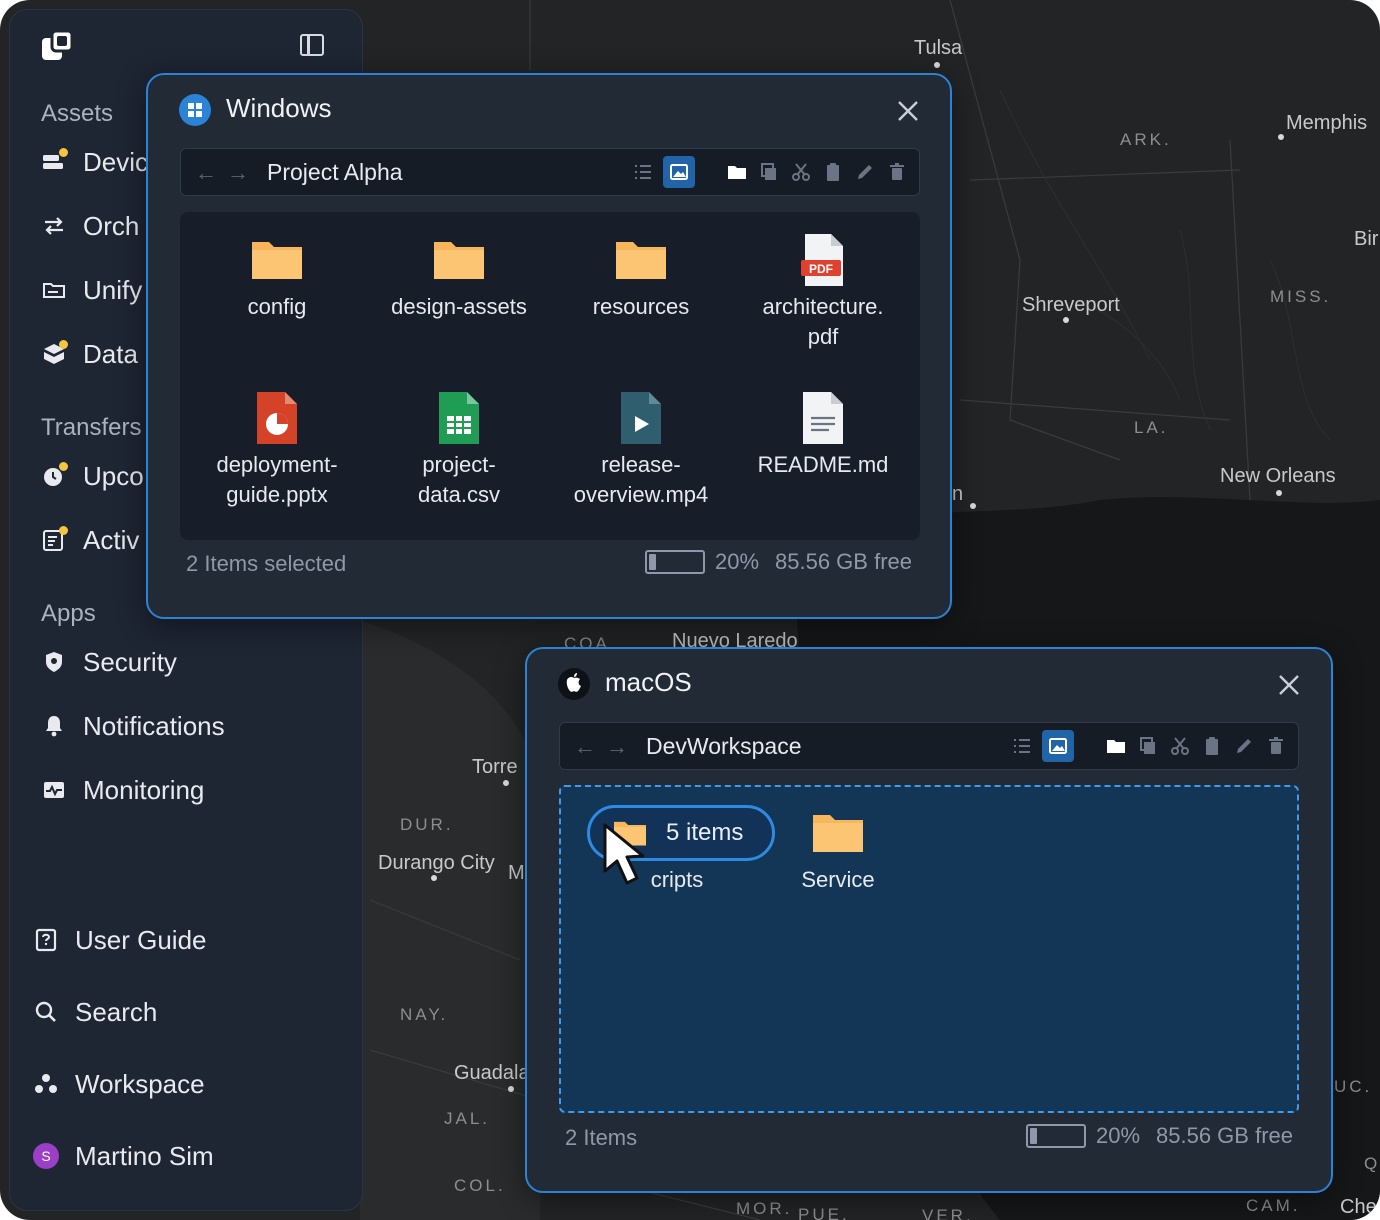 Image resolution: width=1380 pixels, height=1220 pixels. I want to click on sidebar-item-label: Notifications, so click(154, 725).